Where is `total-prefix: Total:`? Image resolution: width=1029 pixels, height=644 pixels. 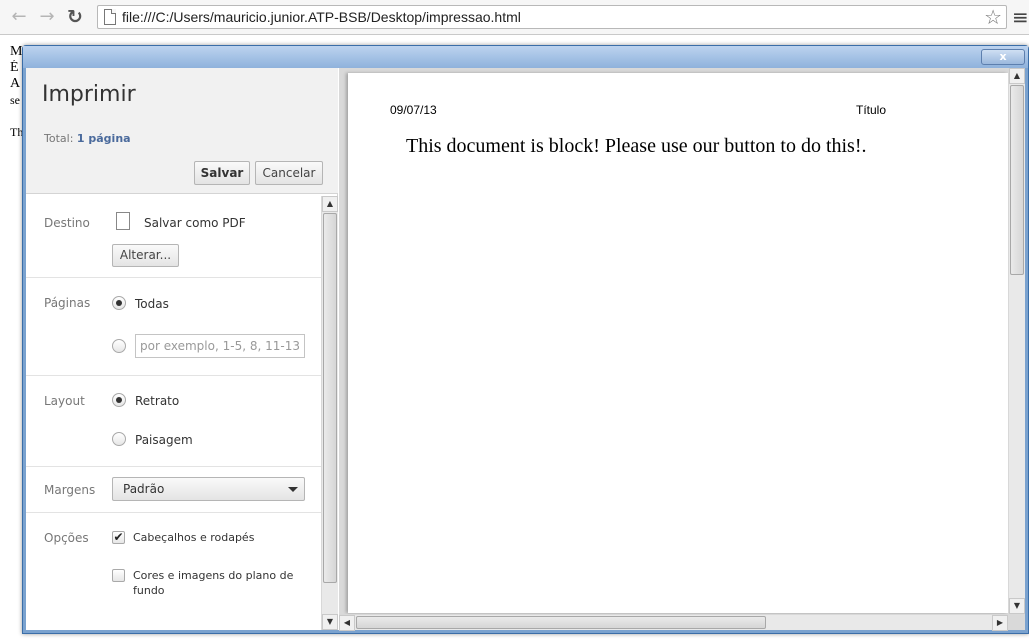
total-prefix: Total: is located at coordinates (59, 138).